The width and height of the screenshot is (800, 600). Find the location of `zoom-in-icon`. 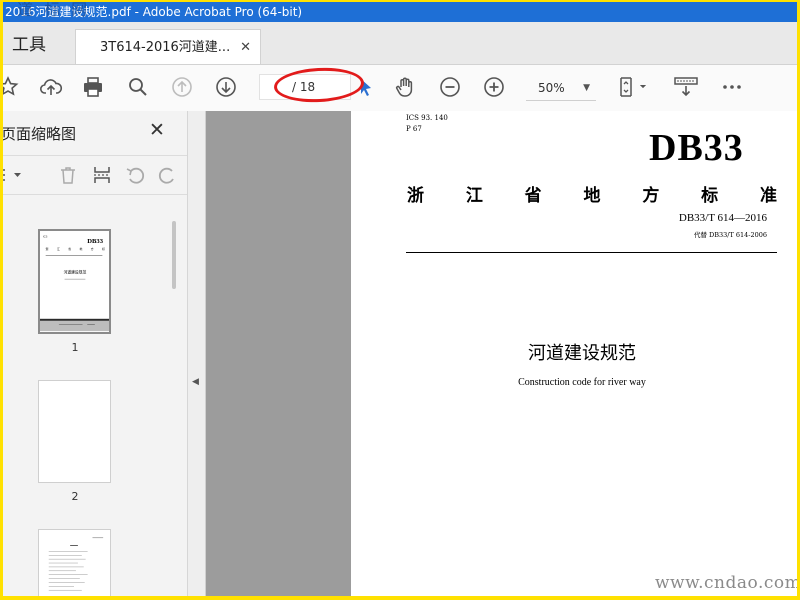

zoom-in-icon is located at coordinates (494, 87).